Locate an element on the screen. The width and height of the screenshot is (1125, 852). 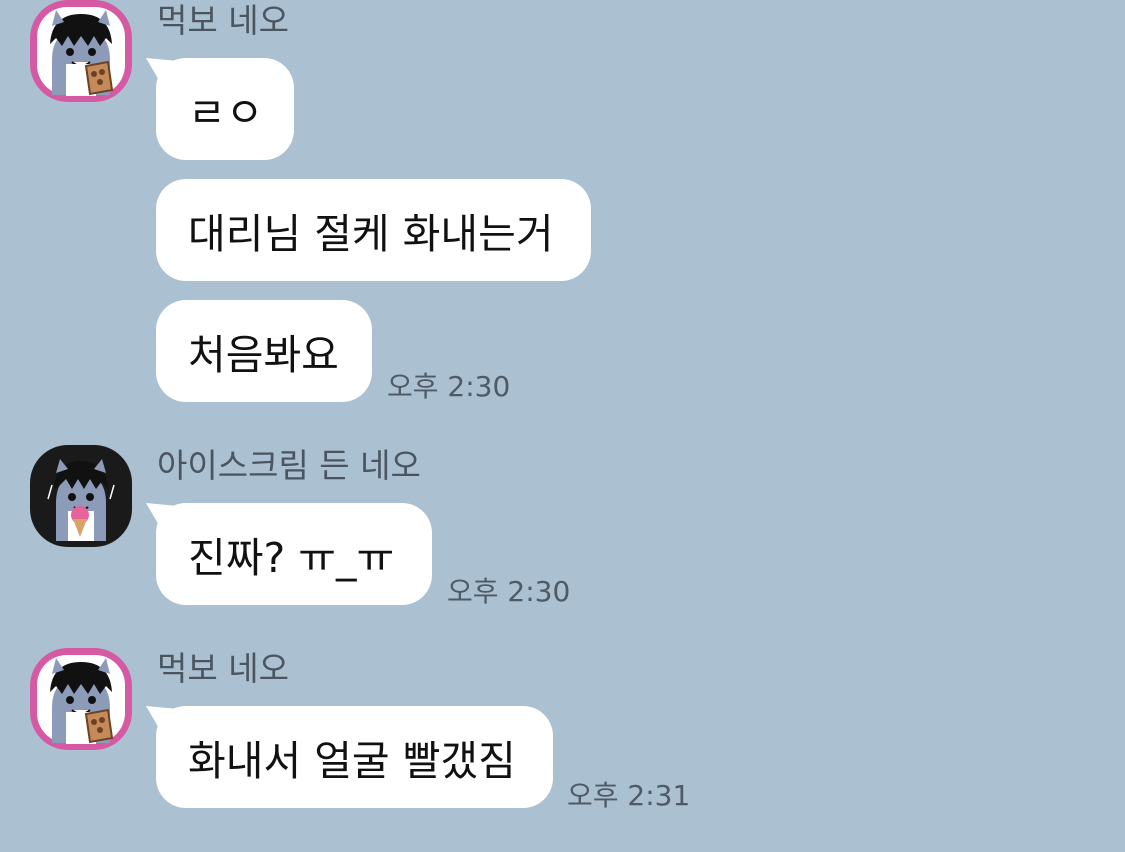
message-bubble: ㄹㅇ is located at coordinates (225, 109).